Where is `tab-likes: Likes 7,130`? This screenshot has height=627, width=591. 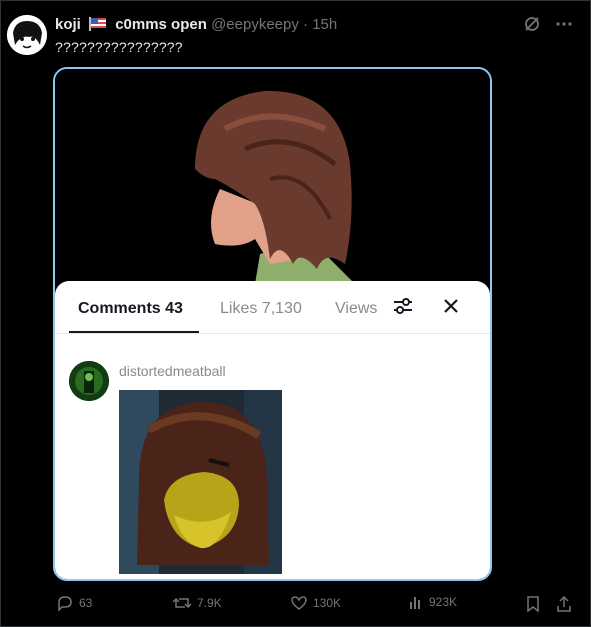
tab-likes: Likes 7,130 is located at coordinates (261, 309).